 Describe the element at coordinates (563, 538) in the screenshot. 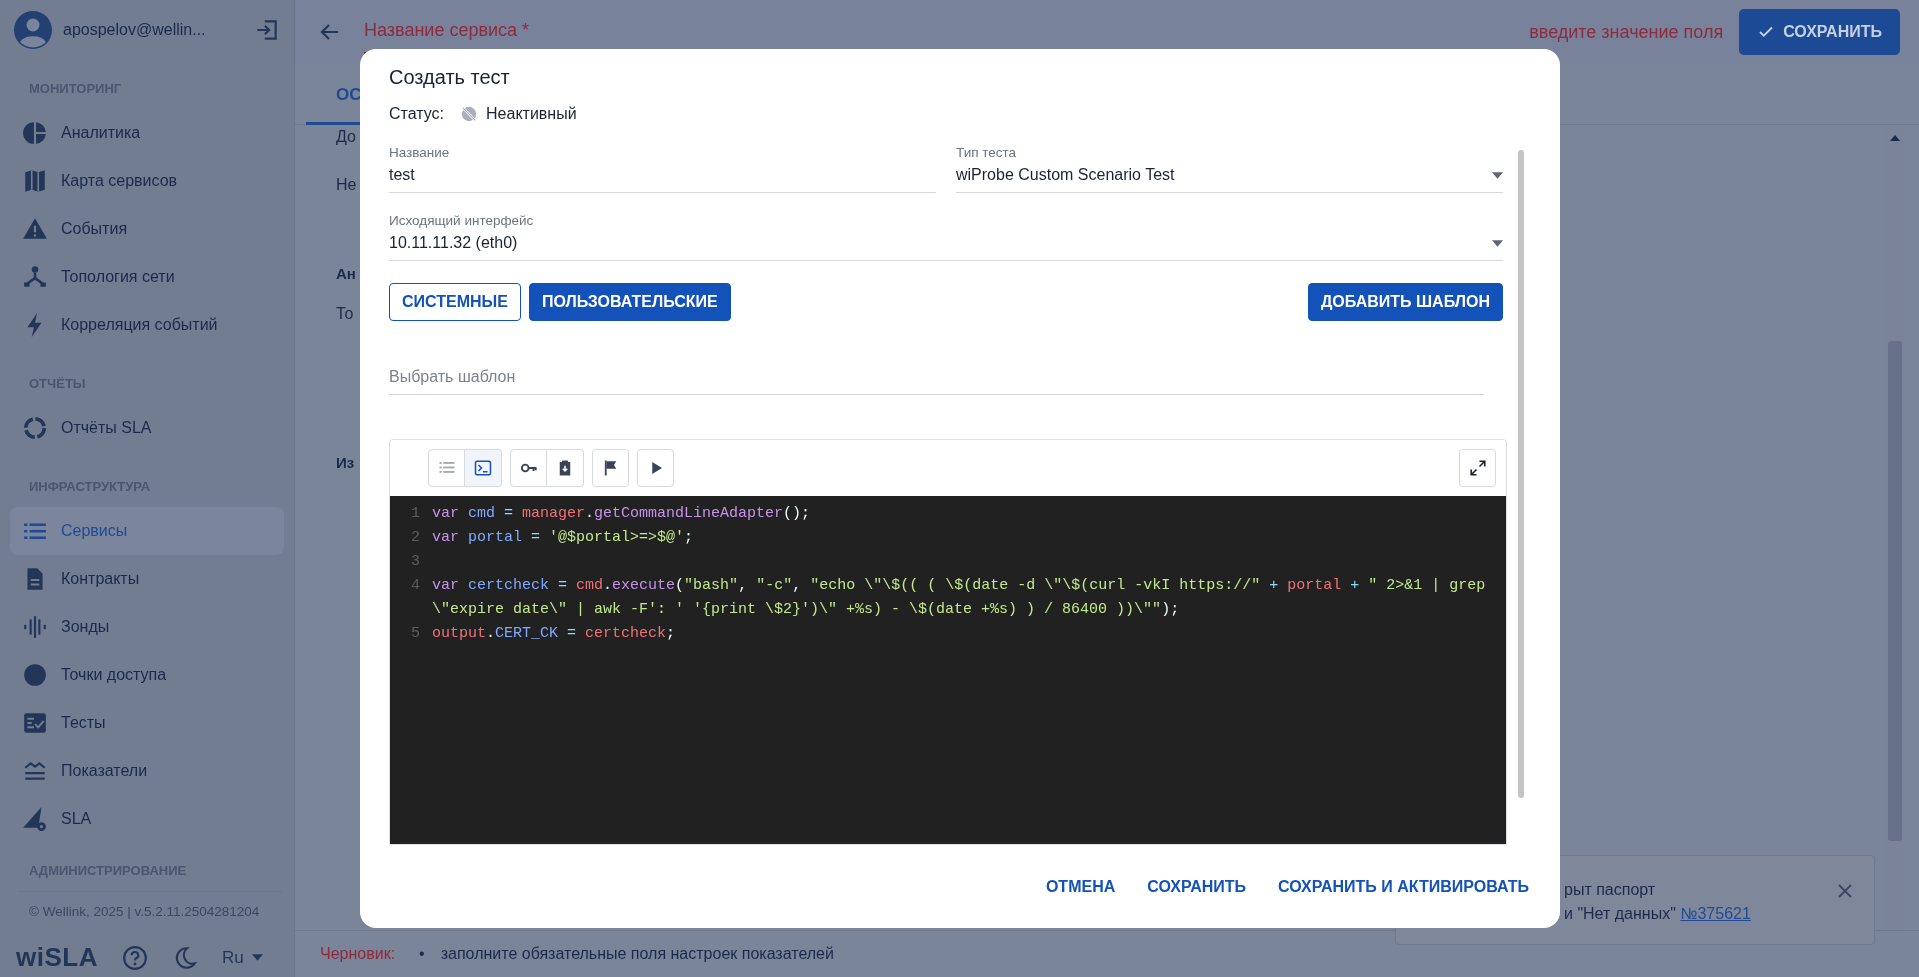

I see `code-line: var portal = '@$portal>=>$@';` at that location.